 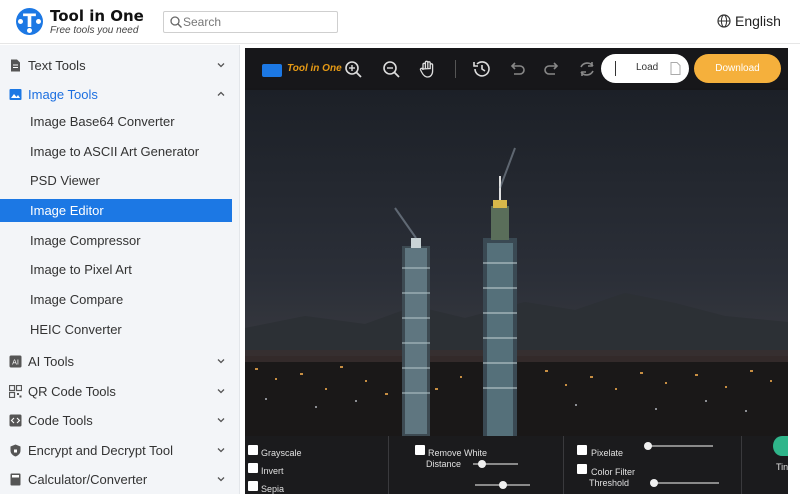 I want to click on sidebar-subitem-heic-converter: HEIC Converter, so click(x=116, y=329).